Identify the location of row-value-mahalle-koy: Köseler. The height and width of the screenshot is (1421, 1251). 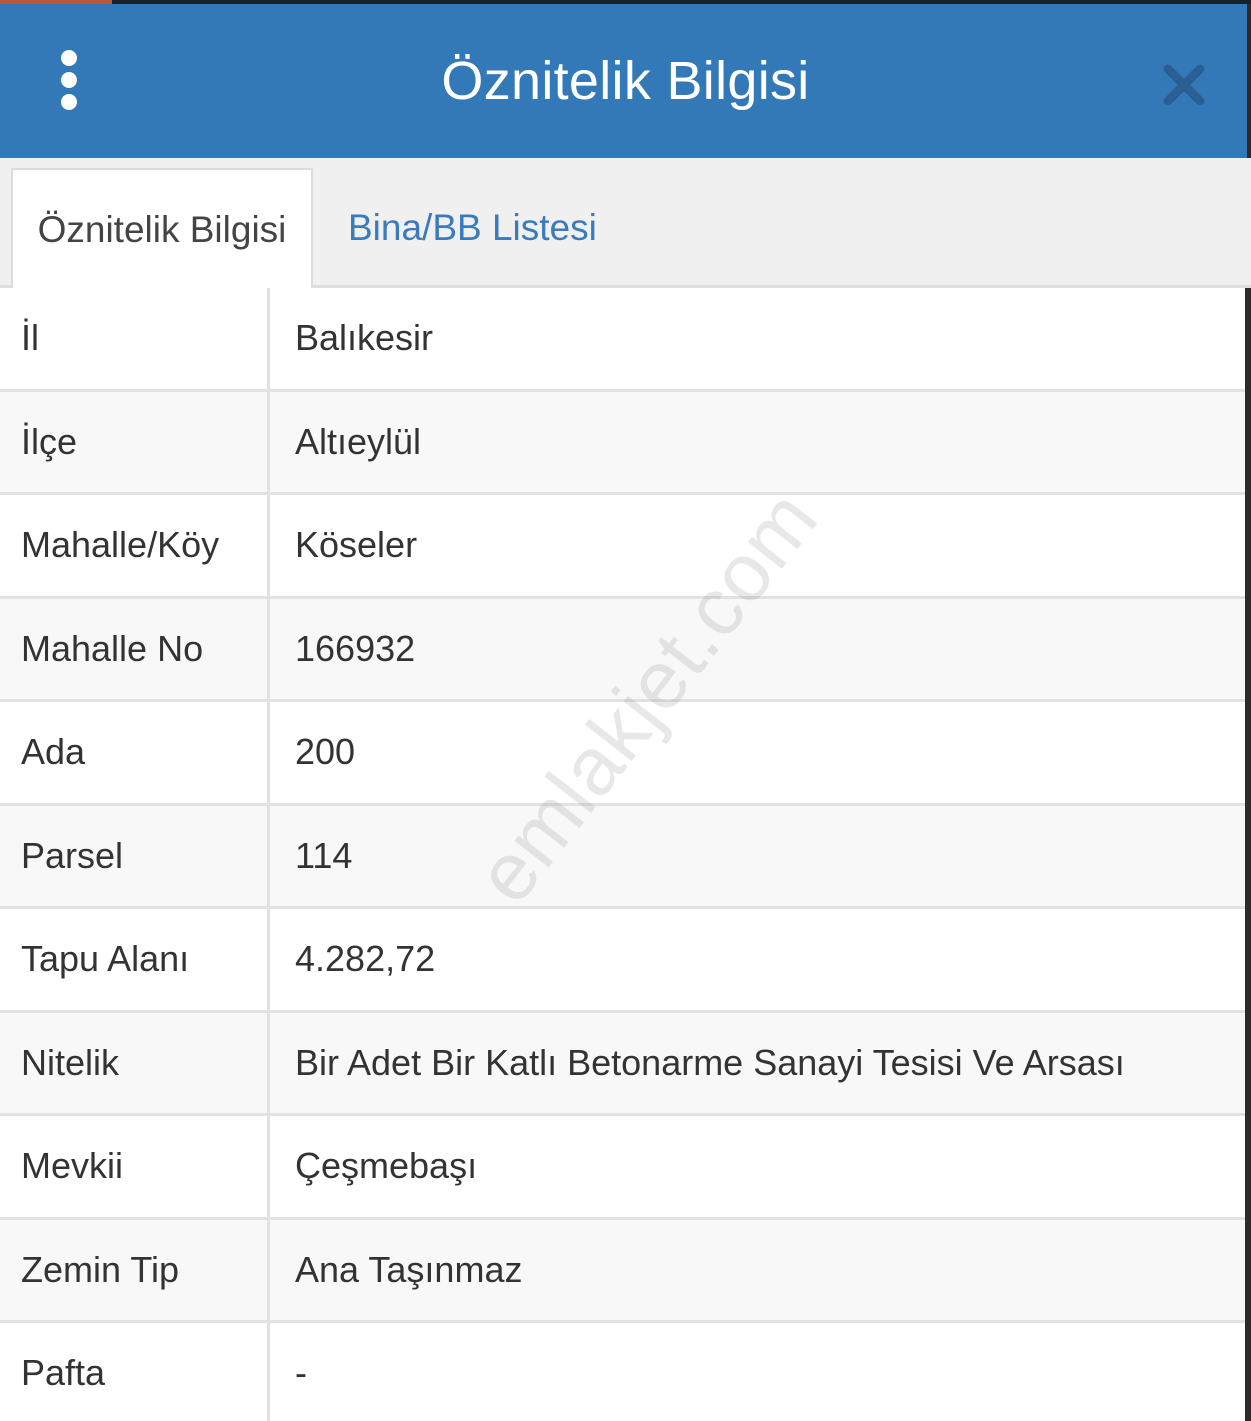
(356, 545).